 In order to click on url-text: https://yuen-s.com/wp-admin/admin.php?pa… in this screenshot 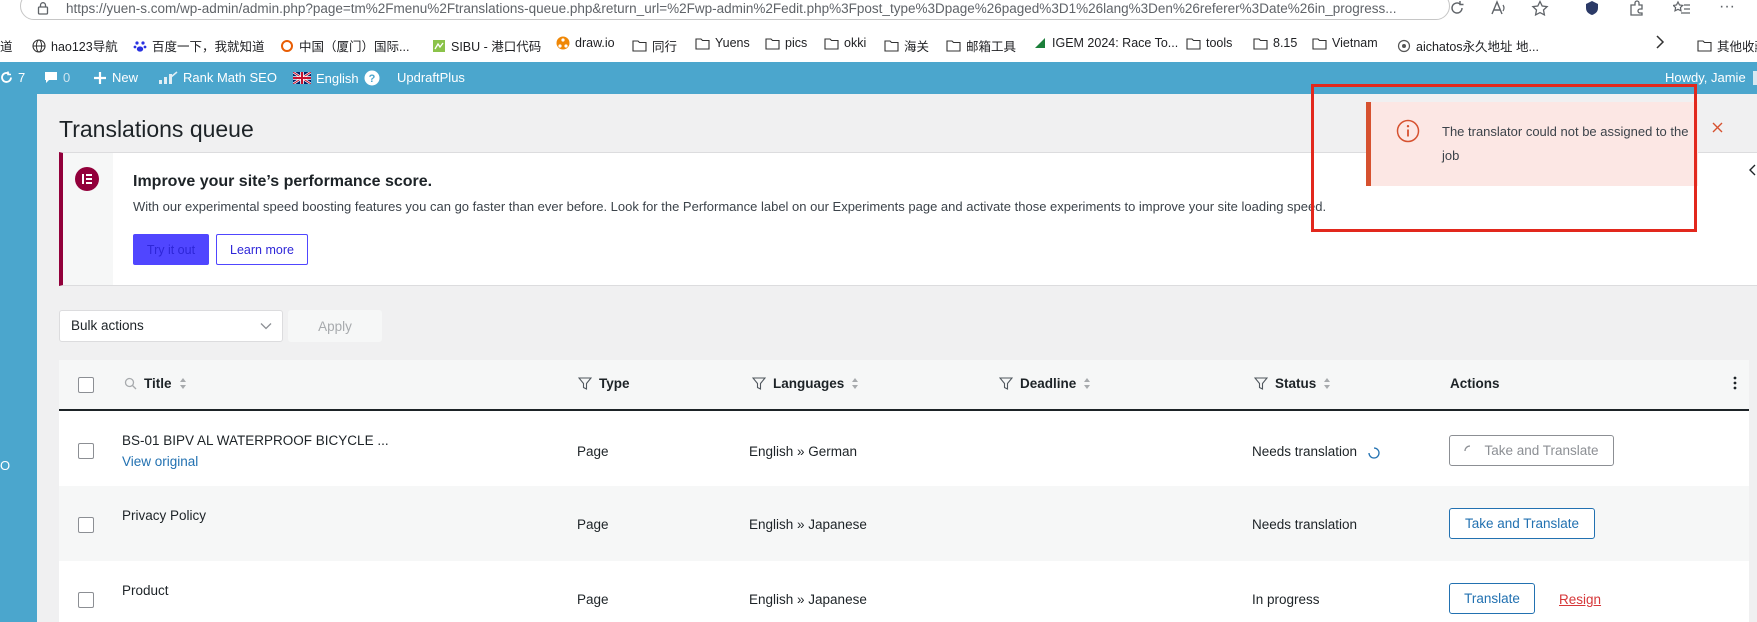, I will do `click(748, 8)`.